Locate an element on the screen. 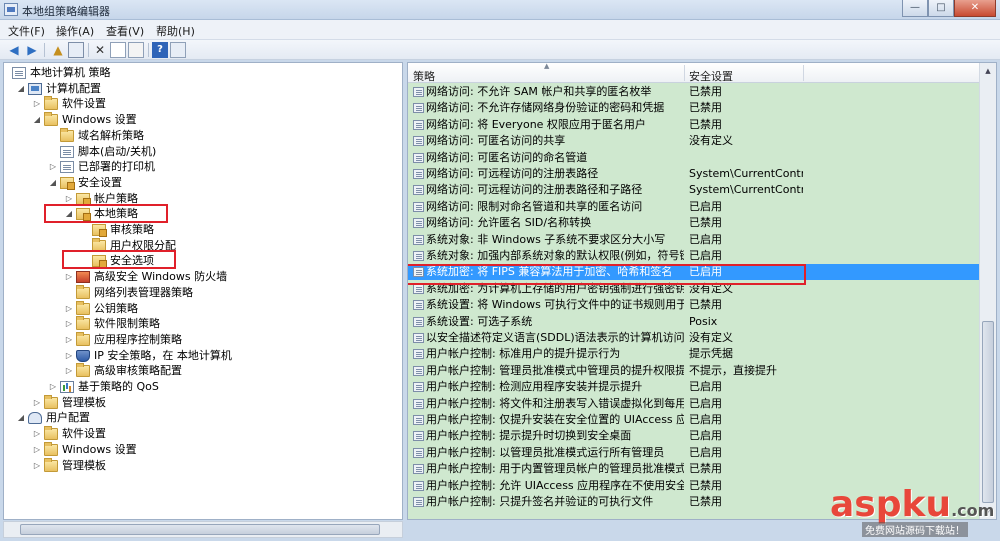 The width and height of the screenshot is (1000, 541). tree-item: ▷ 基于策略的 QoS is located at coordinates (203, 387).